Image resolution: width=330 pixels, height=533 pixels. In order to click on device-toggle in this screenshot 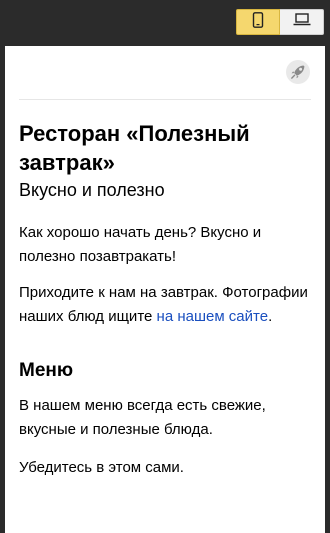, I will do `click(280, 22)`.